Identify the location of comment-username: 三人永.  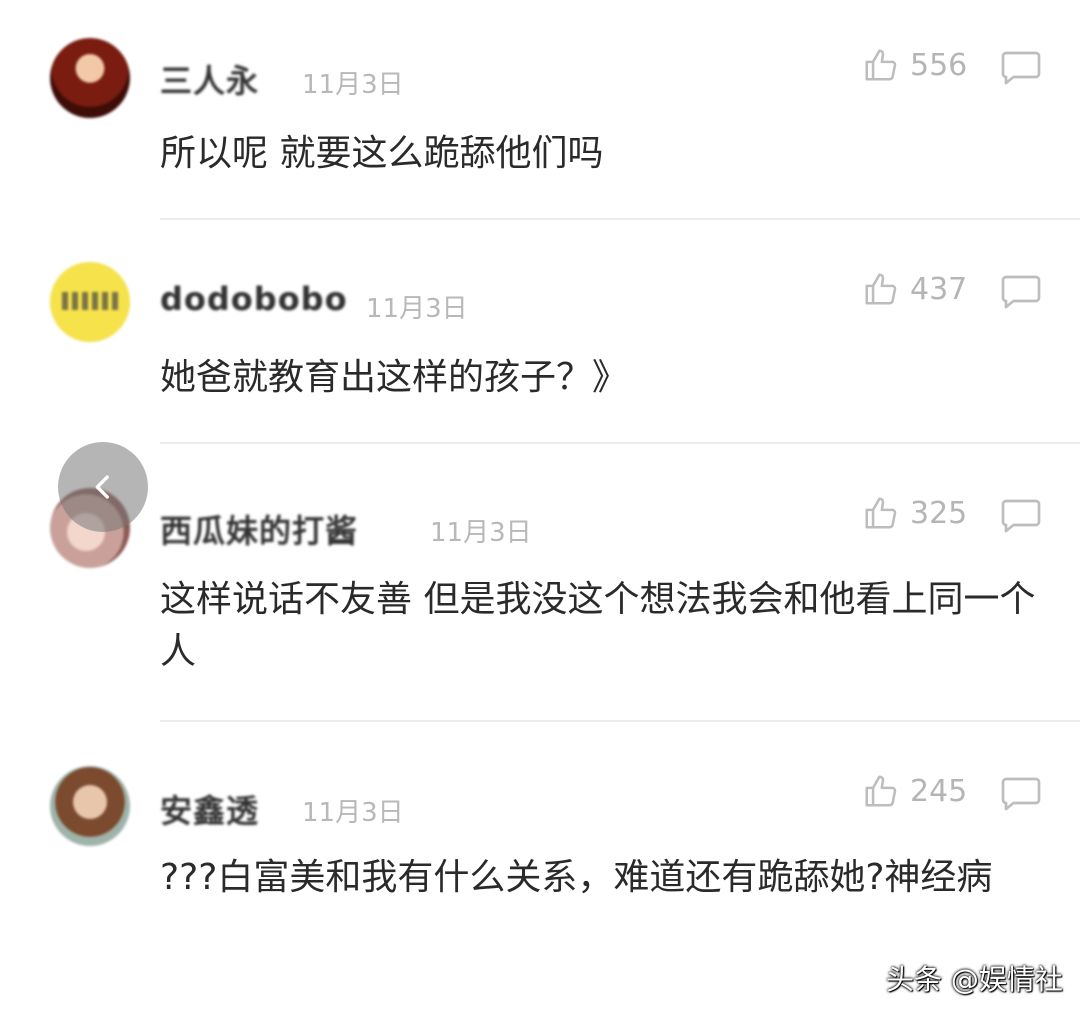
(209, 79).